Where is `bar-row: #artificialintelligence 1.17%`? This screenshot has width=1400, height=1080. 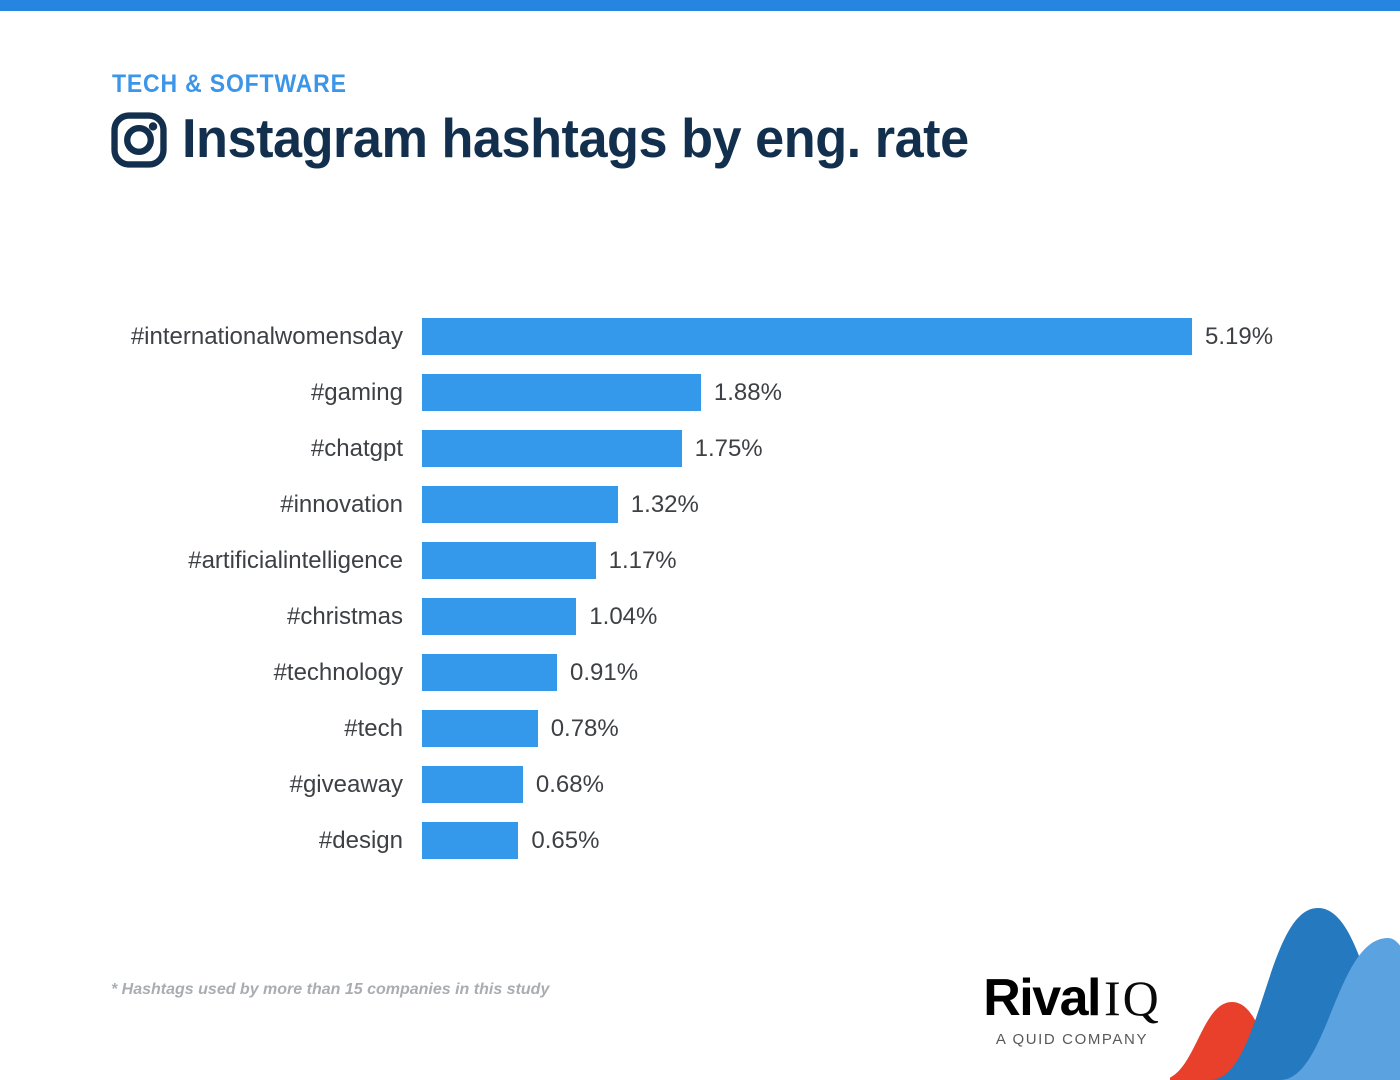 bar-row: #artificialintelligence 1.17% is located at coordinates (700, 560).